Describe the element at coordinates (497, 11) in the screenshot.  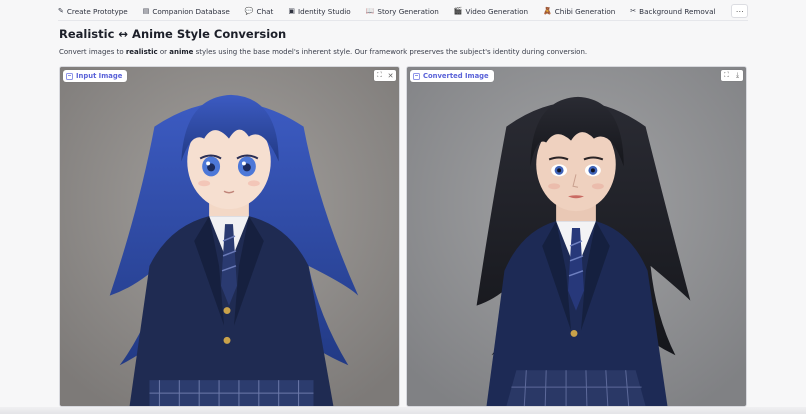
I see `tab-label: Video Generation` at that location.